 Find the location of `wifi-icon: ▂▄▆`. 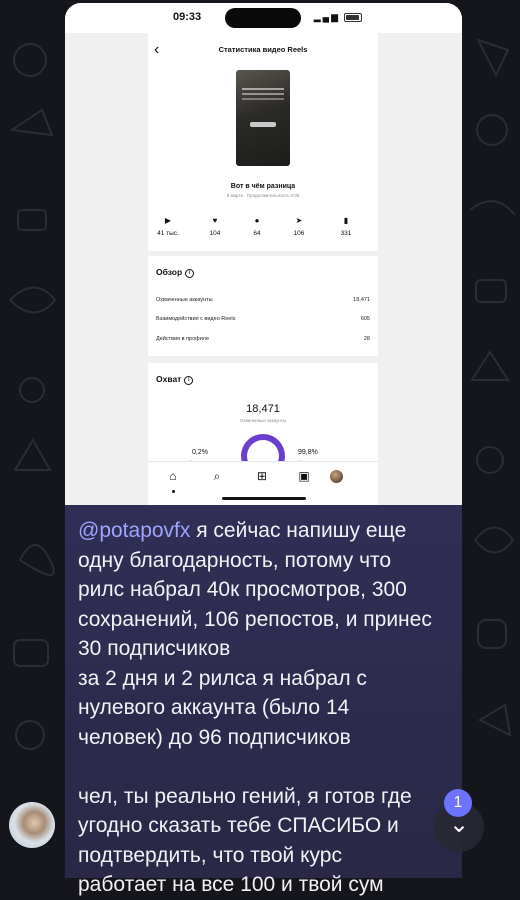

wifi-icon: ▂▄▆ is located at coordinates (326, 17).